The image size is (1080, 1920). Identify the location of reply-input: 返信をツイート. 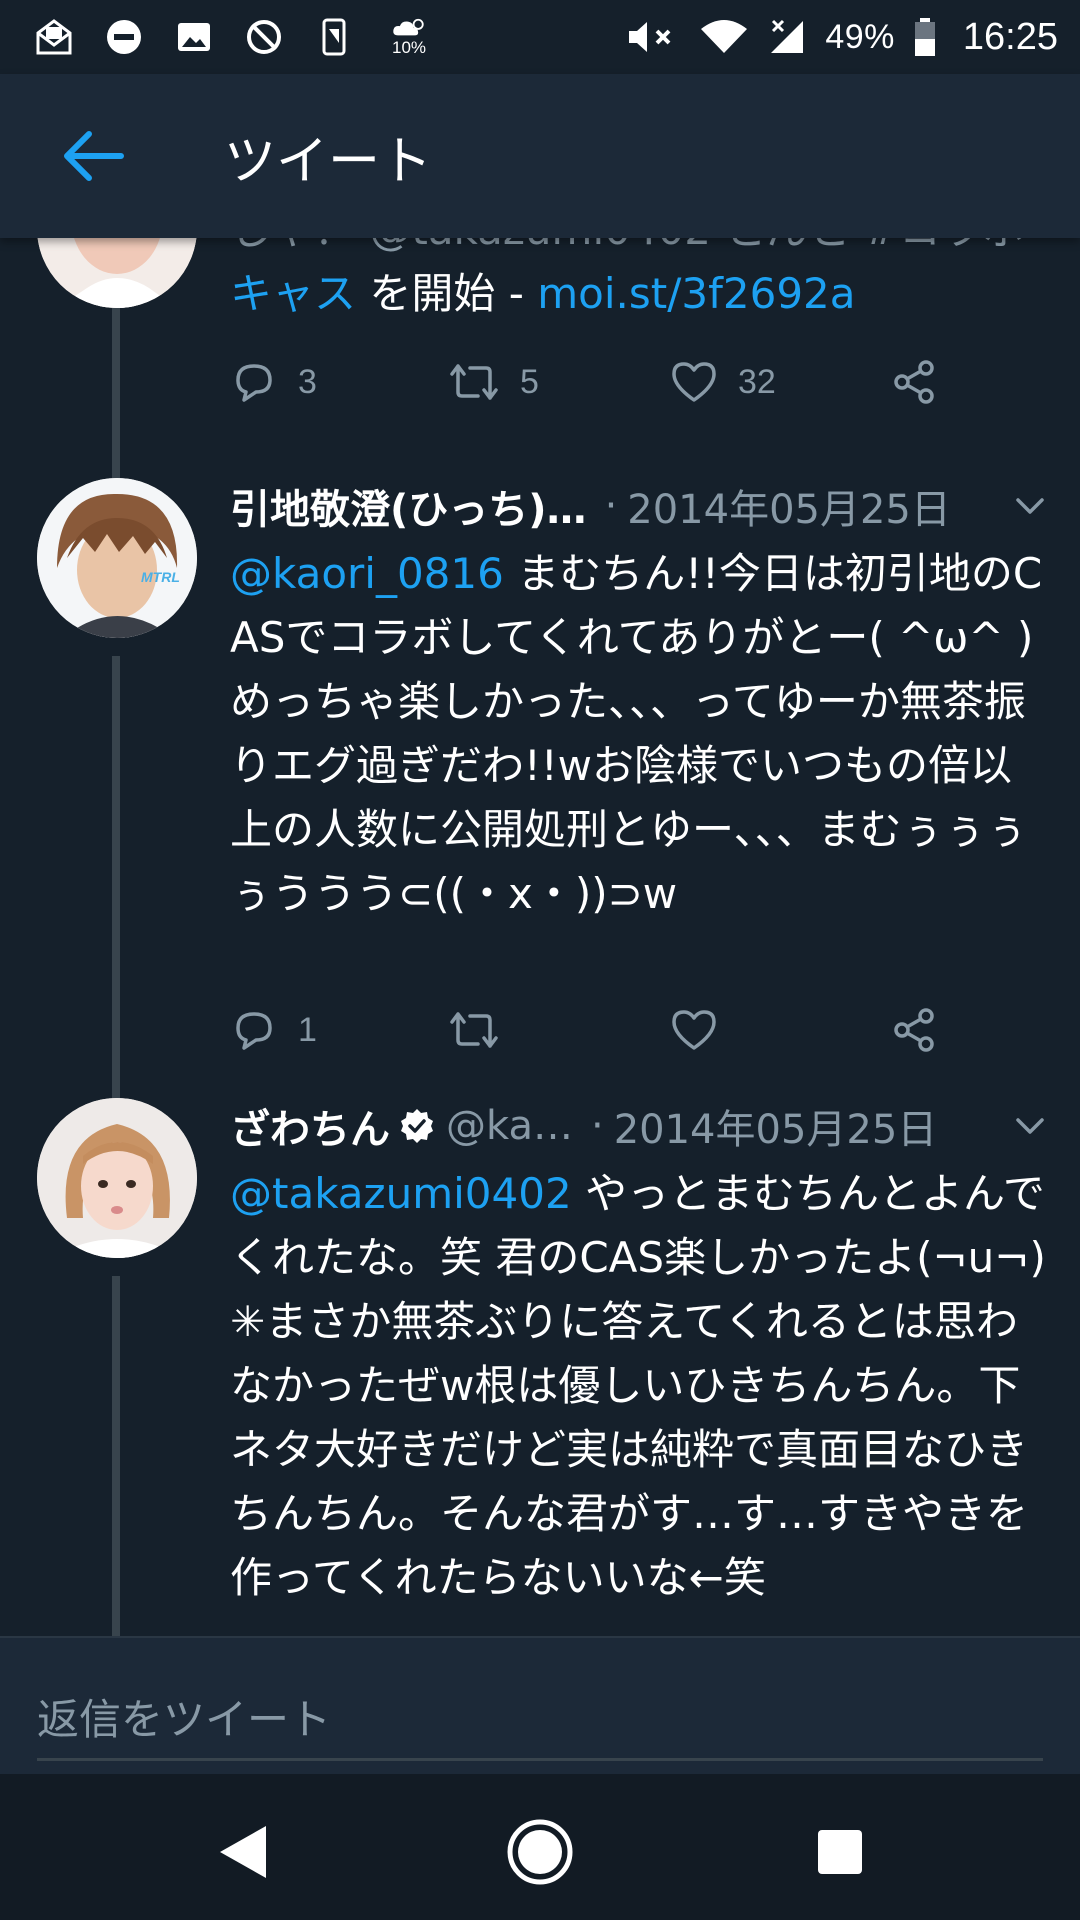
(184, 1716).